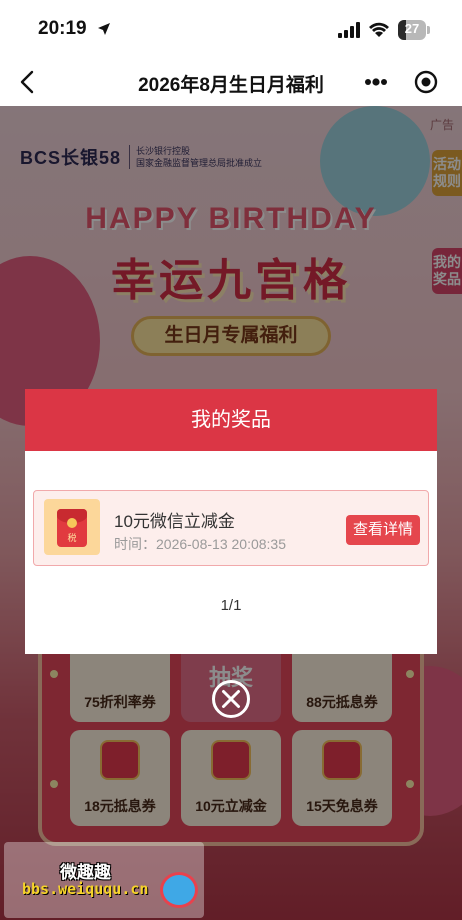  Describe the element at coordinates (179, 890) in the screenshot. I see `watermark-logo-icon` at that location.